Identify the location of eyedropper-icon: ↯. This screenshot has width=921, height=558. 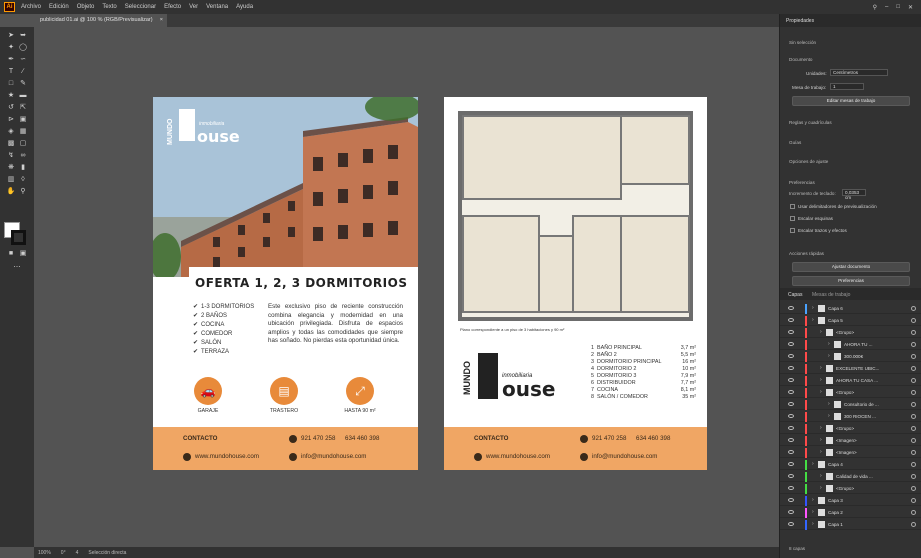
(11, 155).